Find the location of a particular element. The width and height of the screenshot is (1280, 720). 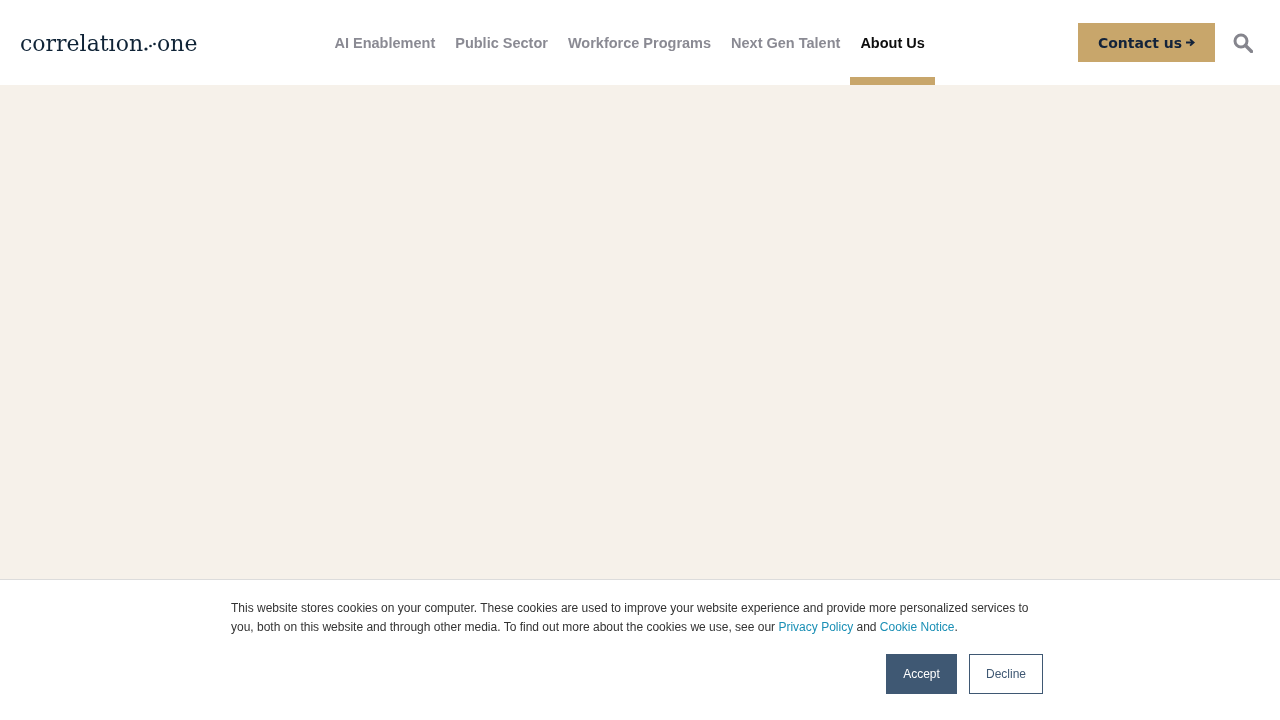

cookie-link: Privacy Policy is located at coordinates (816, 627).